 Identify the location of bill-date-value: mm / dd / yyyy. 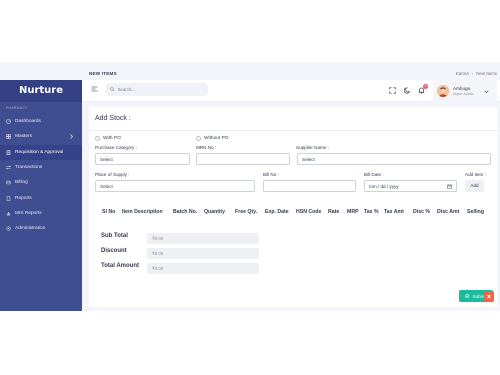
(384, 186).